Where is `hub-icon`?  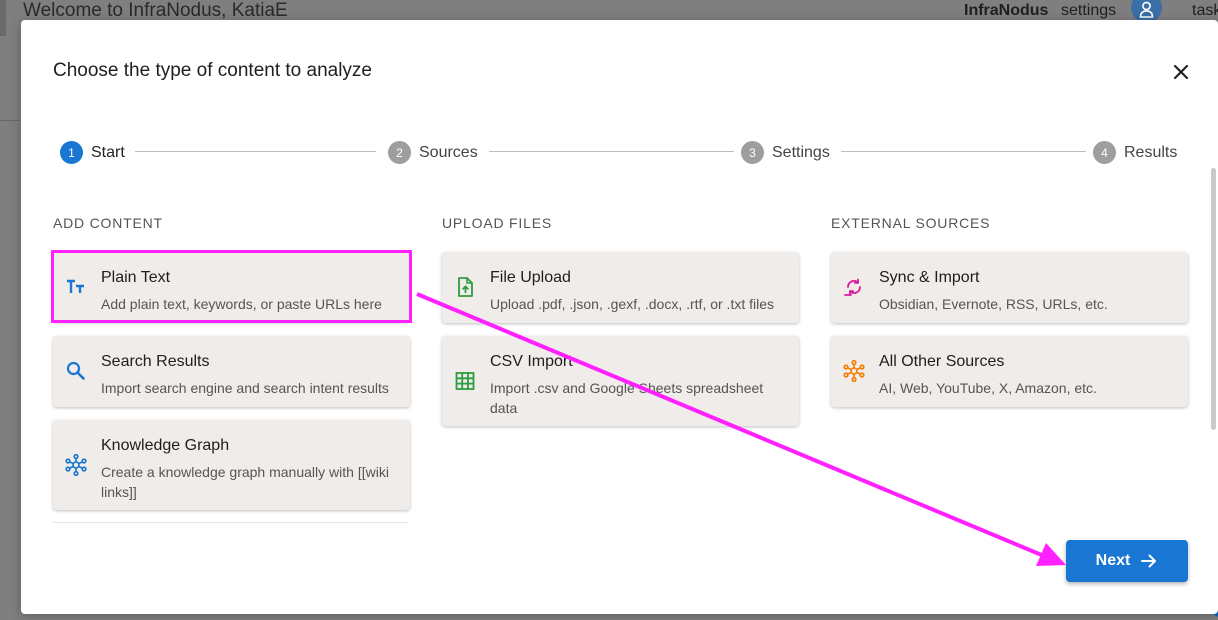 hub-icon is located at coordinates (76, 465).